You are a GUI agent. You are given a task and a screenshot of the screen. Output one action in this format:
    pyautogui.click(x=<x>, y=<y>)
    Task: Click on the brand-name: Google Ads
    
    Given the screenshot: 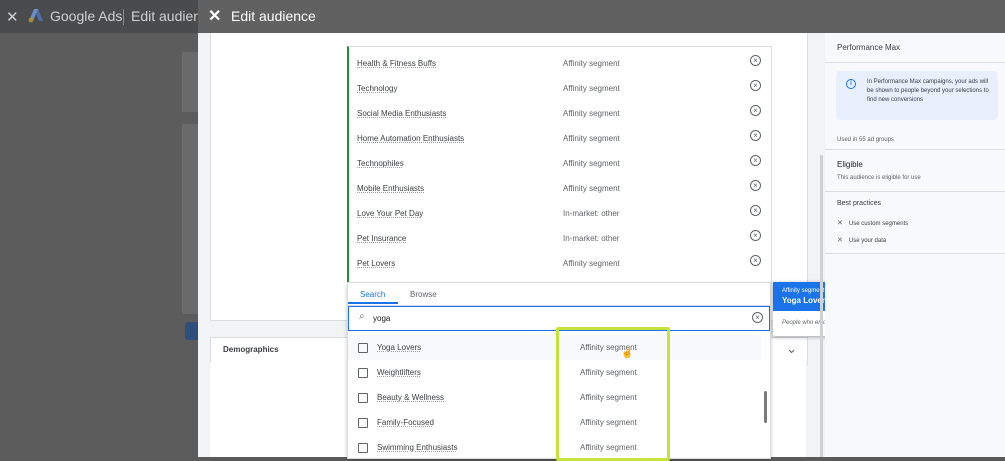 What is the action you would take?
    pyautogui.click(x=86, y=16)
    